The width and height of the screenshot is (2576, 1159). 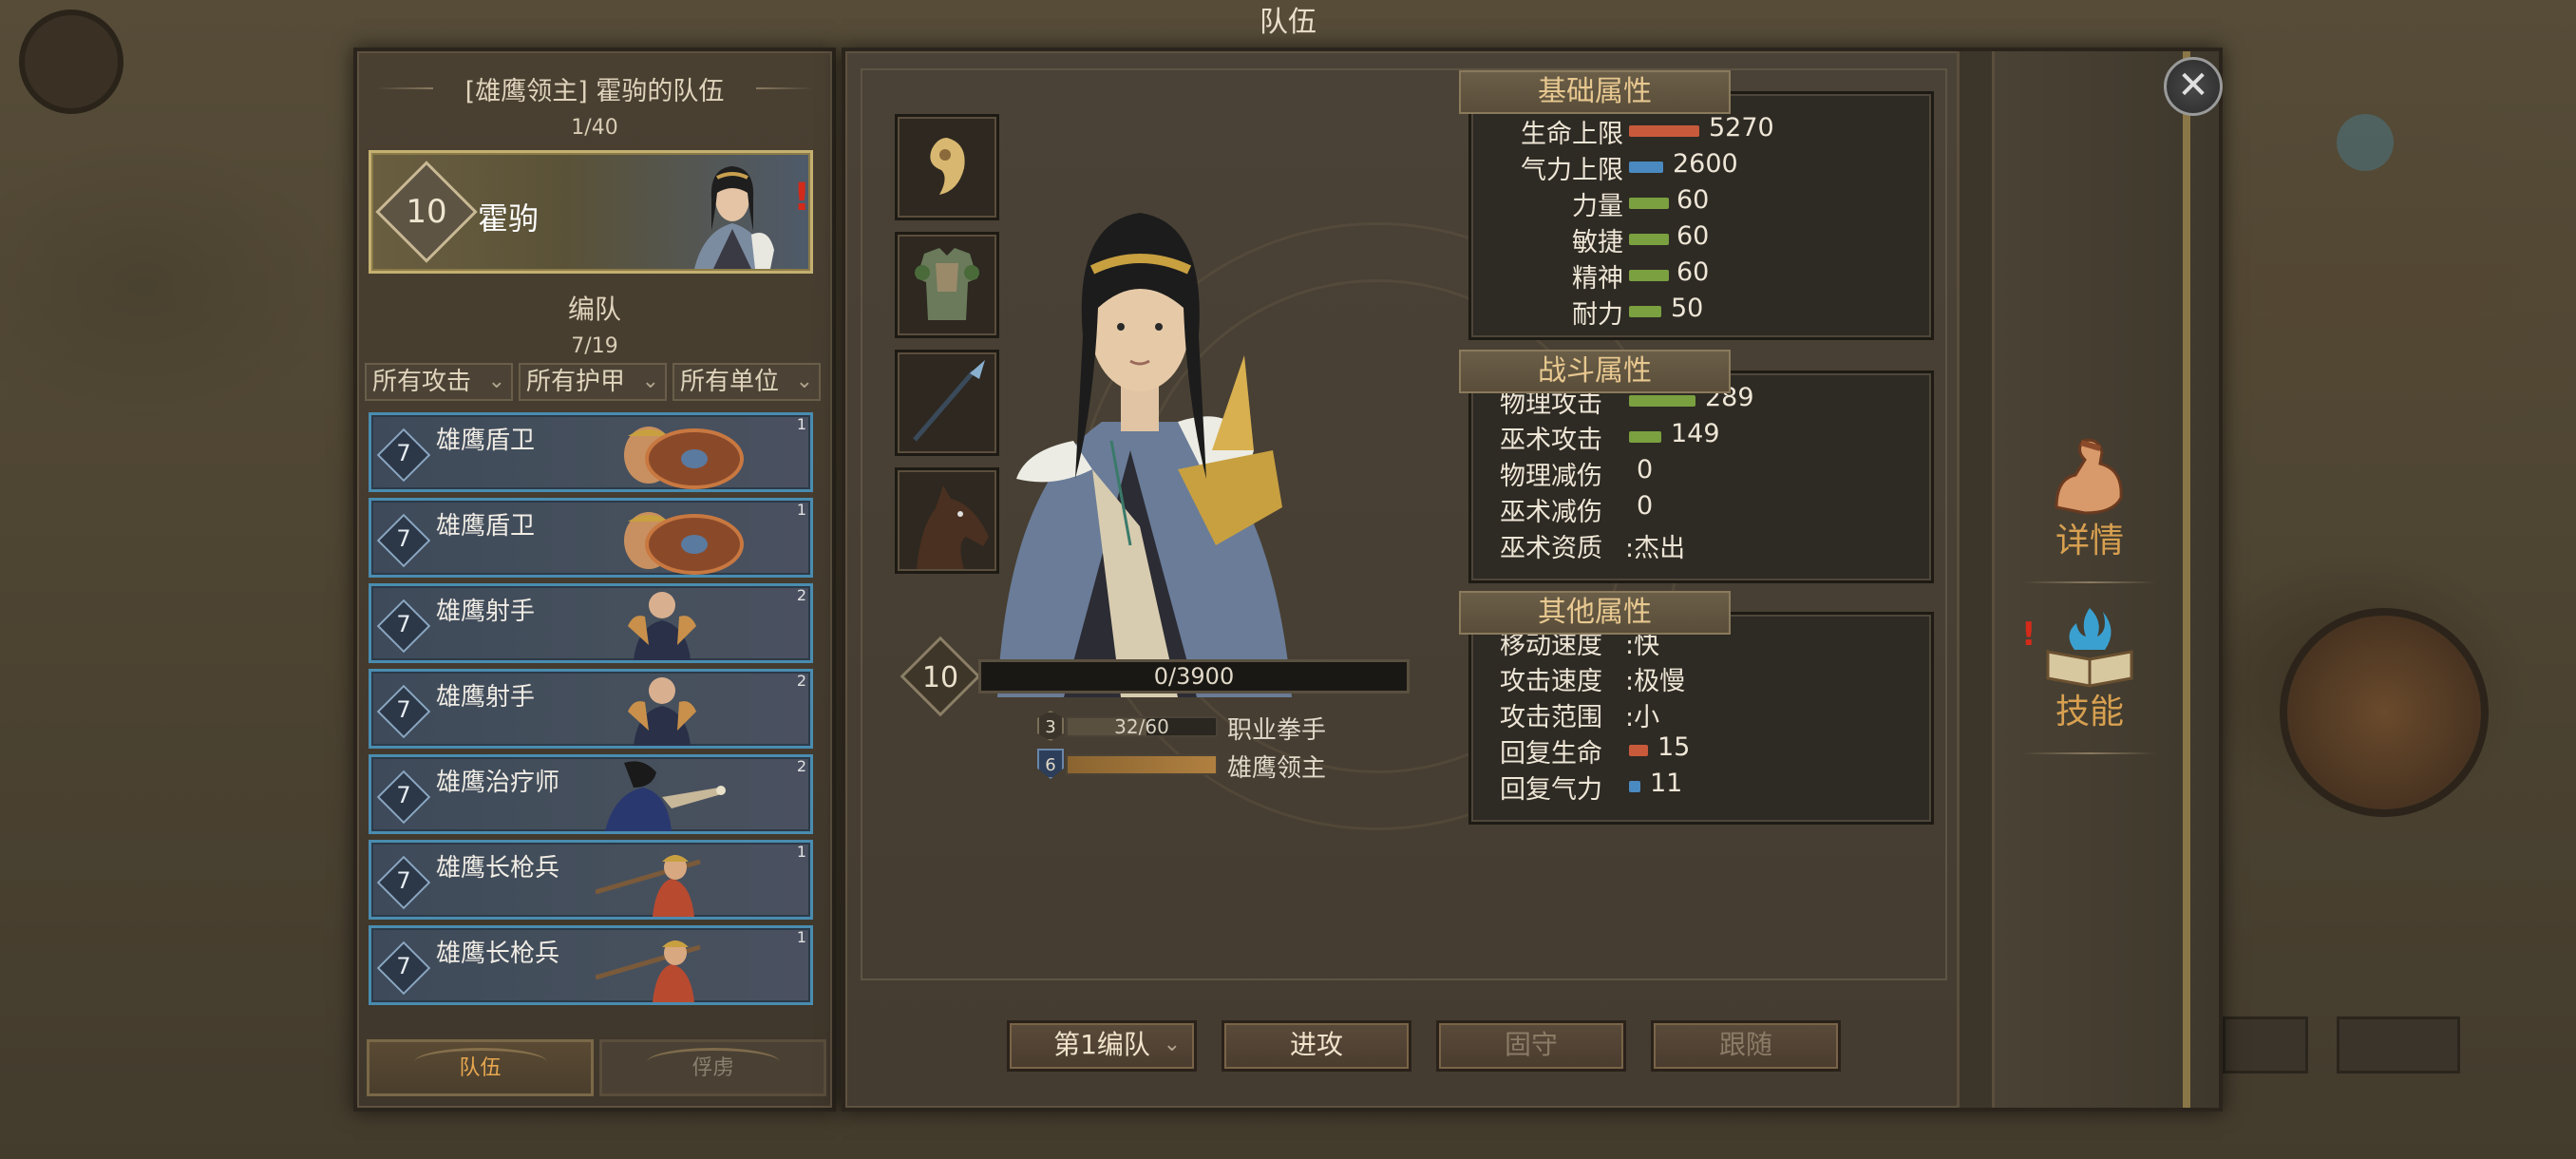 What do you see at coordinates (730, 382) in the screenshot?
I see `filter-label: 所有单位` at bounding box center [730, 382].